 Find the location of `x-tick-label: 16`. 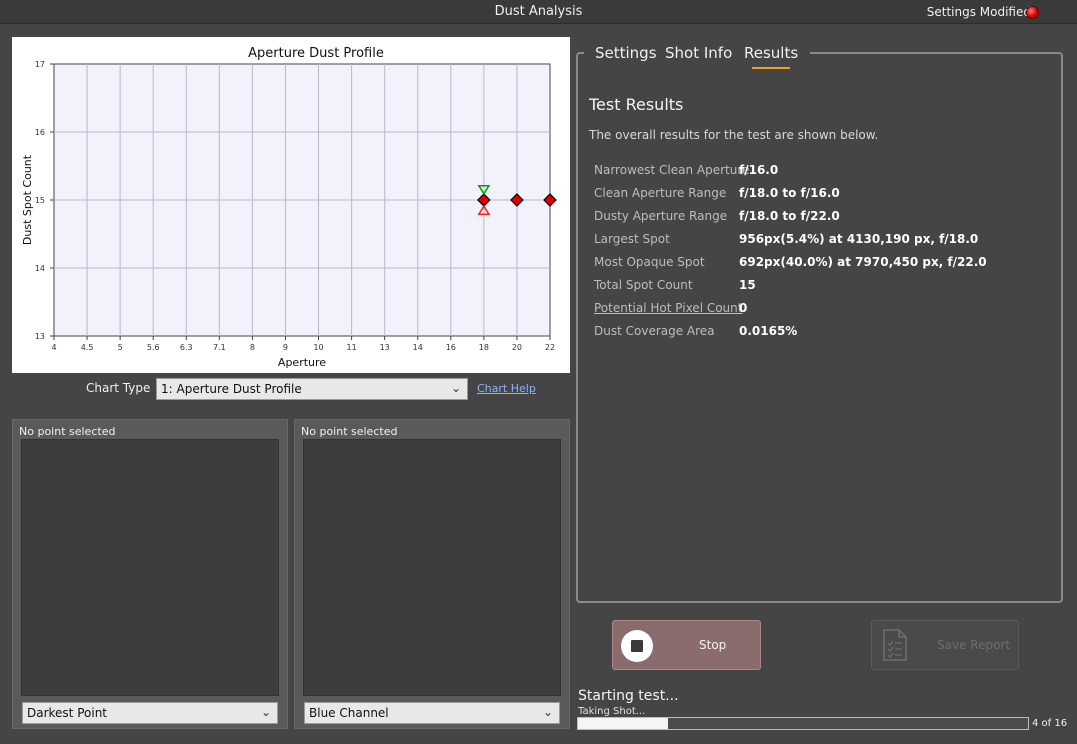

x-tick-label: 16 is located at coordinates (451, 347).